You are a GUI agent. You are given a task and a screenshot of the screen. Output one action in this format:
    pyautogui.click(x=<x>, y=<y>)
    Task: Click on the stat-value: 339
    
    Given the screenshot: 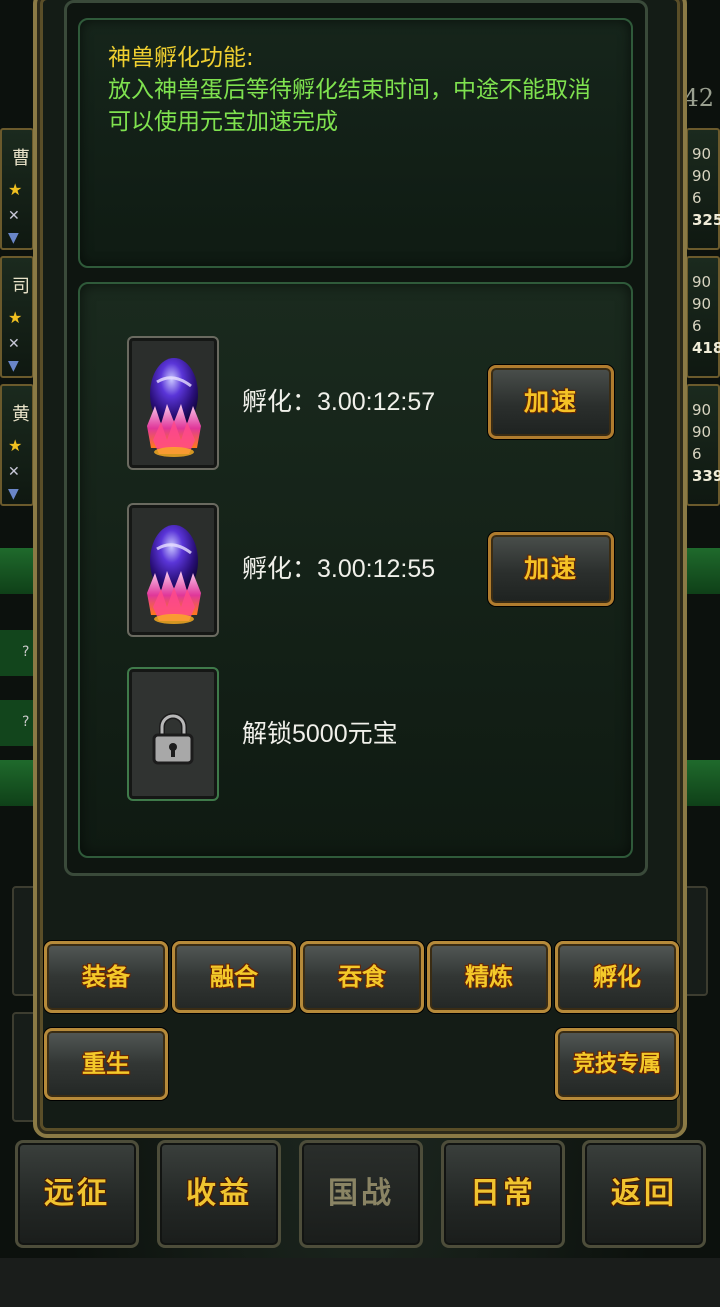 What is the action you would take?
    pyautogui.click(x=706, y=476)
    